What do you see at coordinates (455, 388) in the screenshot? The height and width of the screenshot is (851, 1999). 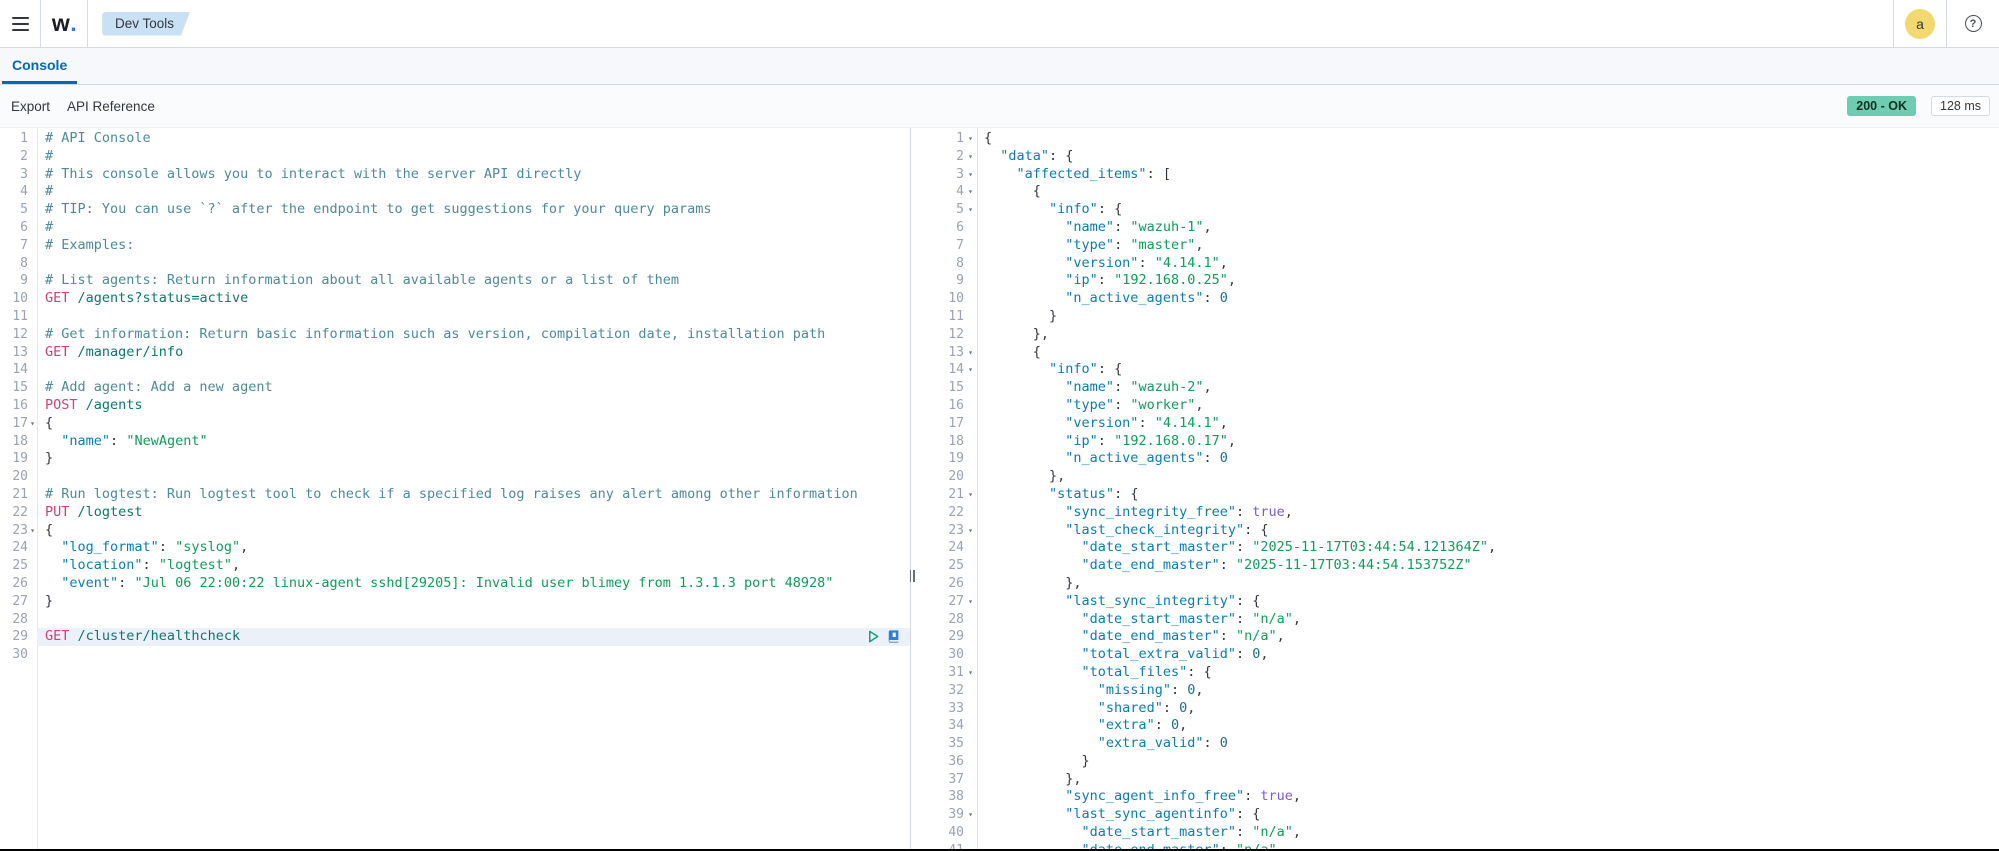 I see `code-line: 15 # Add agent: Add a new agent` at bounding box center [455, 388].